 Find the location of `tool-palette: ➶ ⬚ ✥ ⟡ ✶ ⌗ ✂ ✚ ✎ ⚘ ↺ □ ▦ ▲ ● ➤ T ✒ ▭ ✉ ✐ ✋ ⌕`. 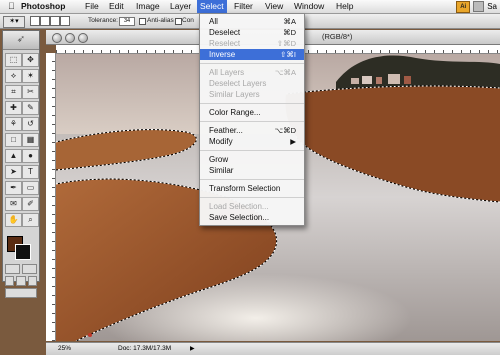

tool-palette: ➶ ⬚ ✥ ⟡ ✶ ⌗ ✂ ✚ ✎ ⚘ ↺ □ ▦ ▲ ● ➤ T ✒ ▭ ✉ ✐ ✋ ⌕ is located at coordinates (21, 164).